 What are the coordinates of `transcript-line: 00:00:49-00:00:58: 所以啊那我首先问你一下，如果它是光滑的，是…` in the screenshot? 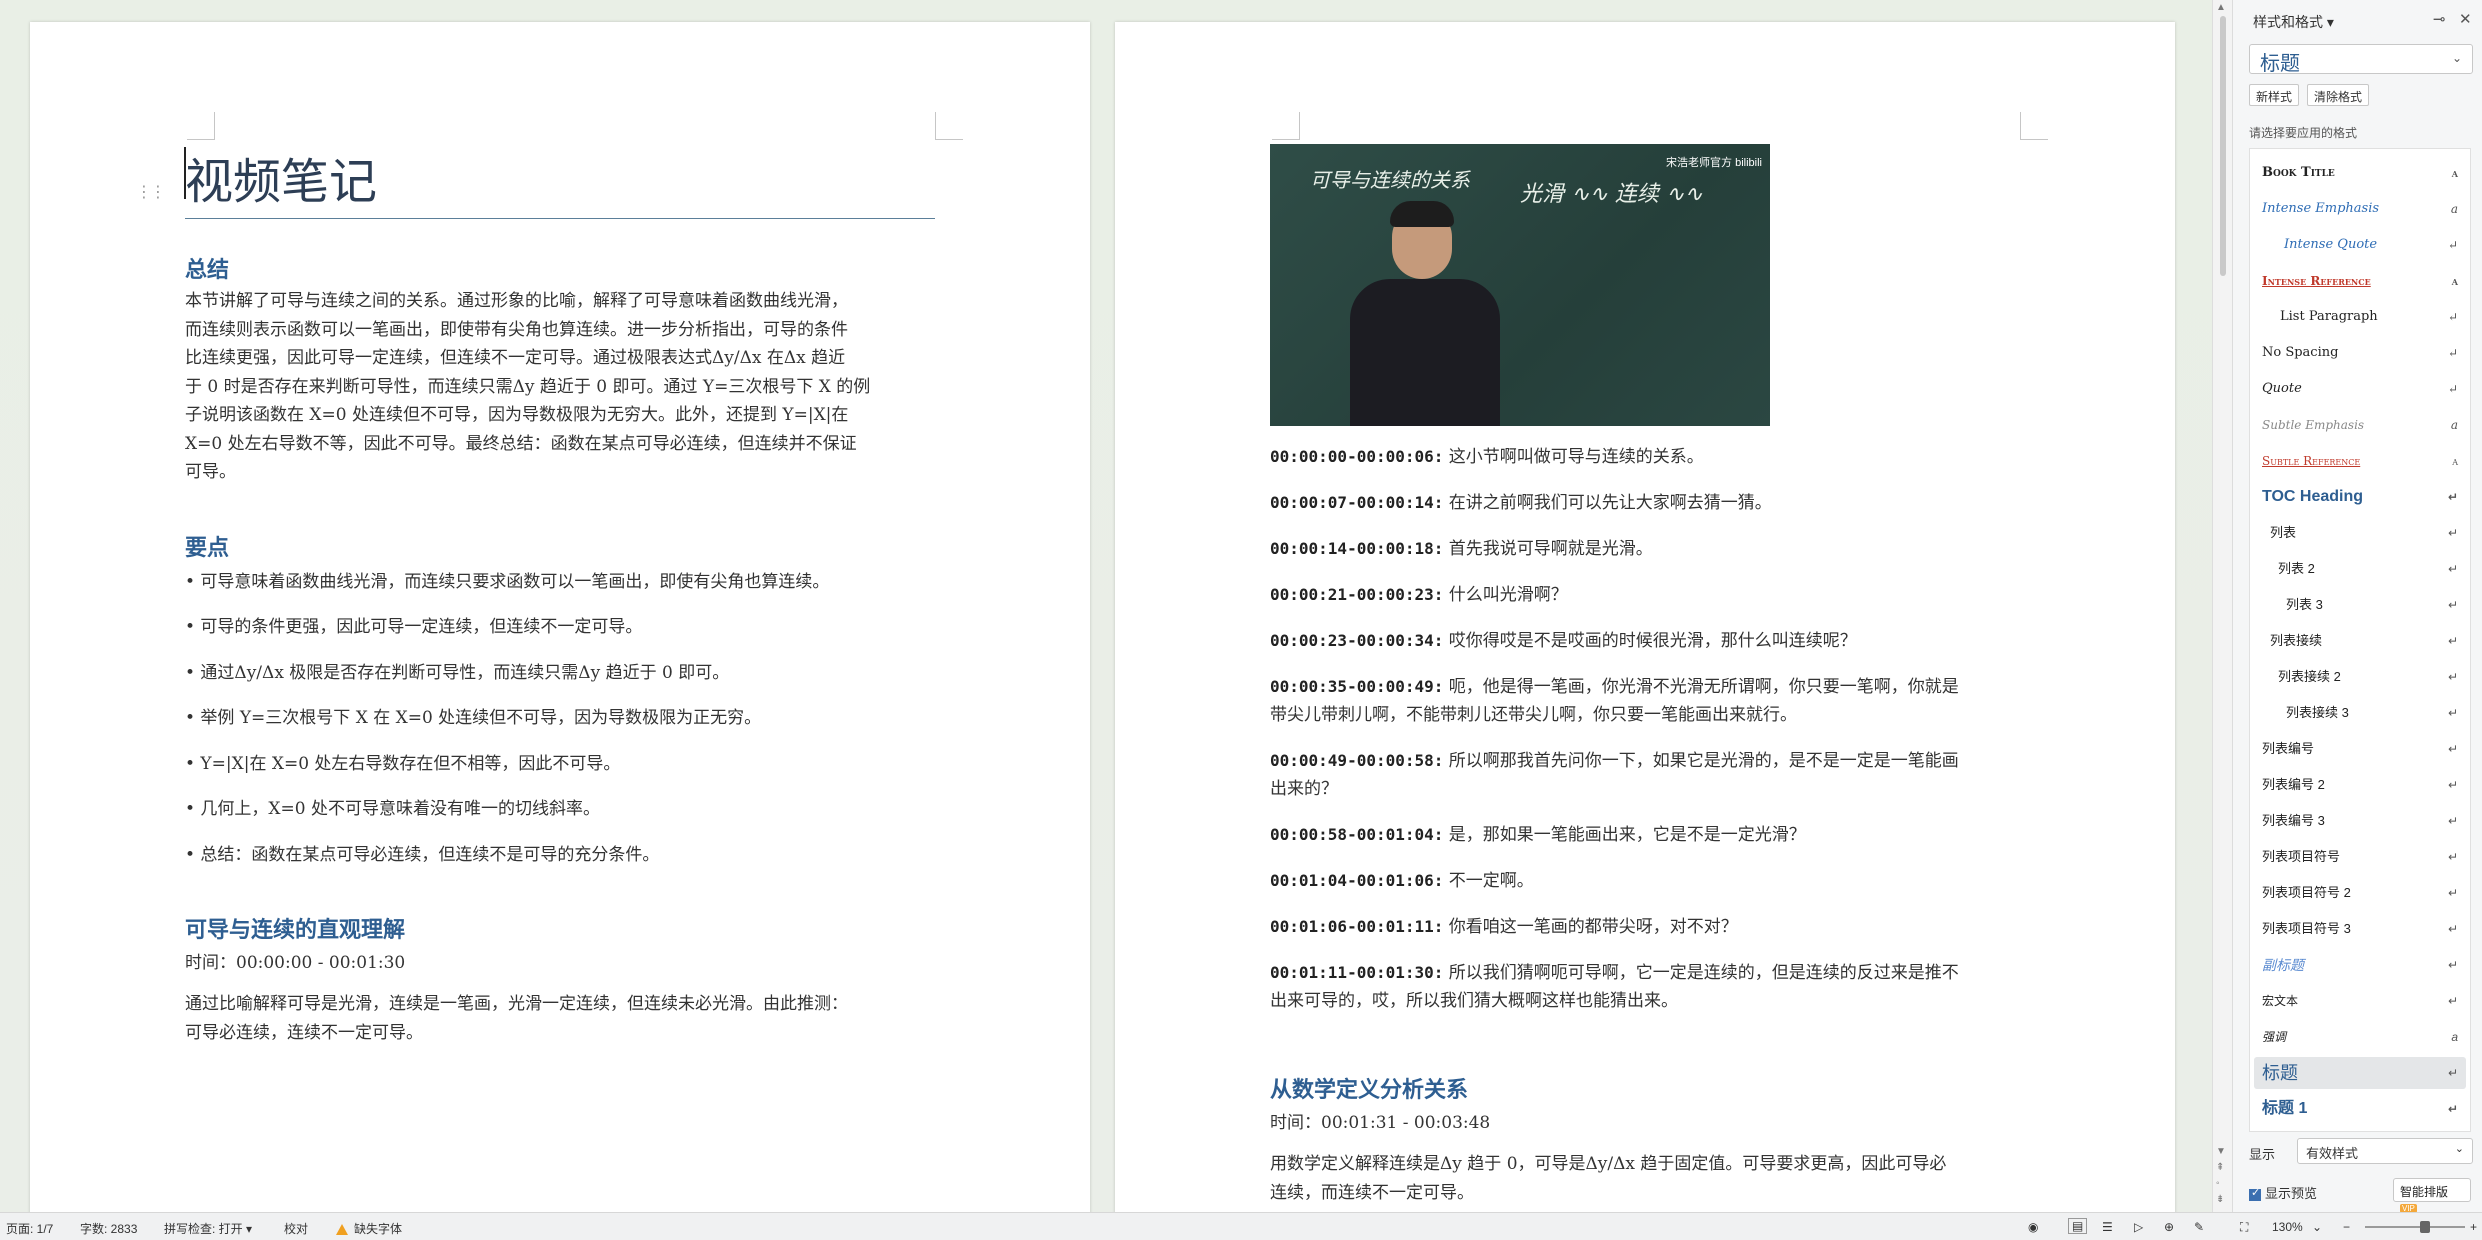 It's located at (1614, 775).